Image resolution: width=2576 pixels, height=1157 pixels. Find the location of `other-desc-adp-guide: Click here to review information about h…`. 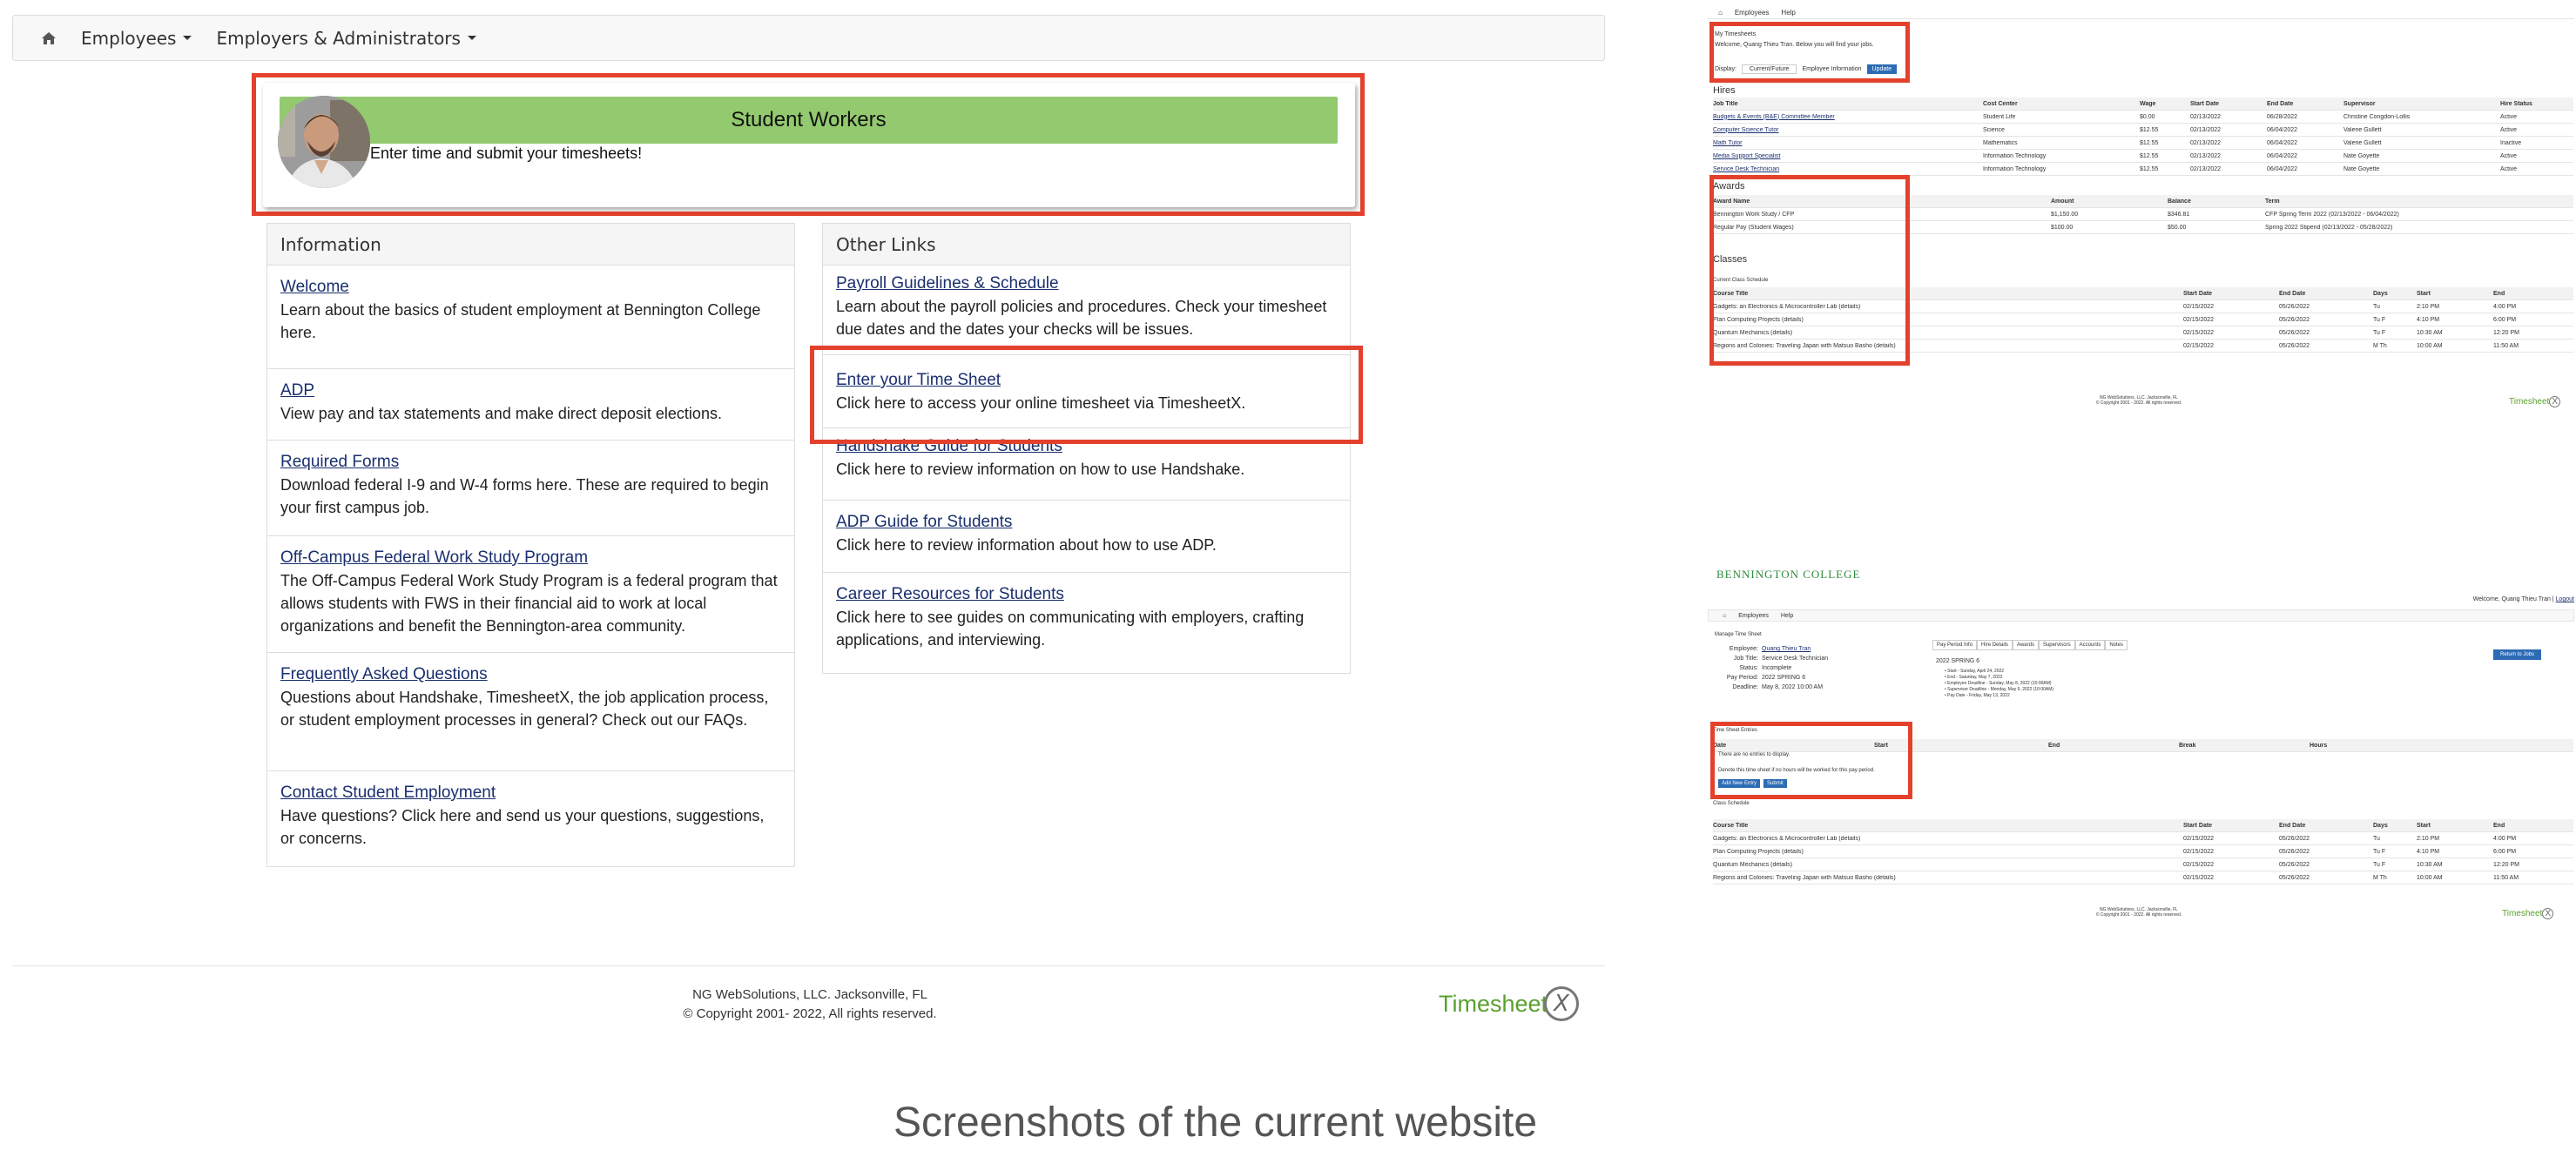

other-desc-adp-guide: Click here to review information about h… is located at coordinates (1026, 545).